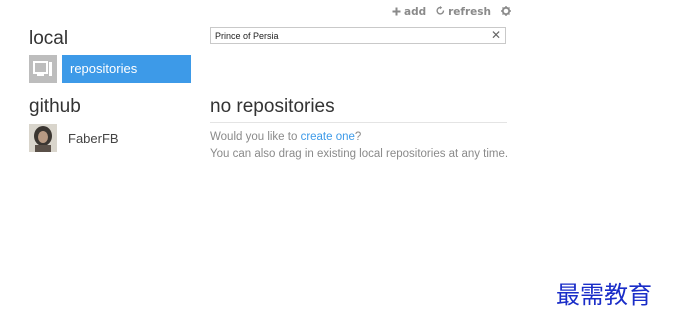  What do you see at coordinates (440, 12) in the screenshot?
I see `refresh-icon` at bounding box center [440, 12].